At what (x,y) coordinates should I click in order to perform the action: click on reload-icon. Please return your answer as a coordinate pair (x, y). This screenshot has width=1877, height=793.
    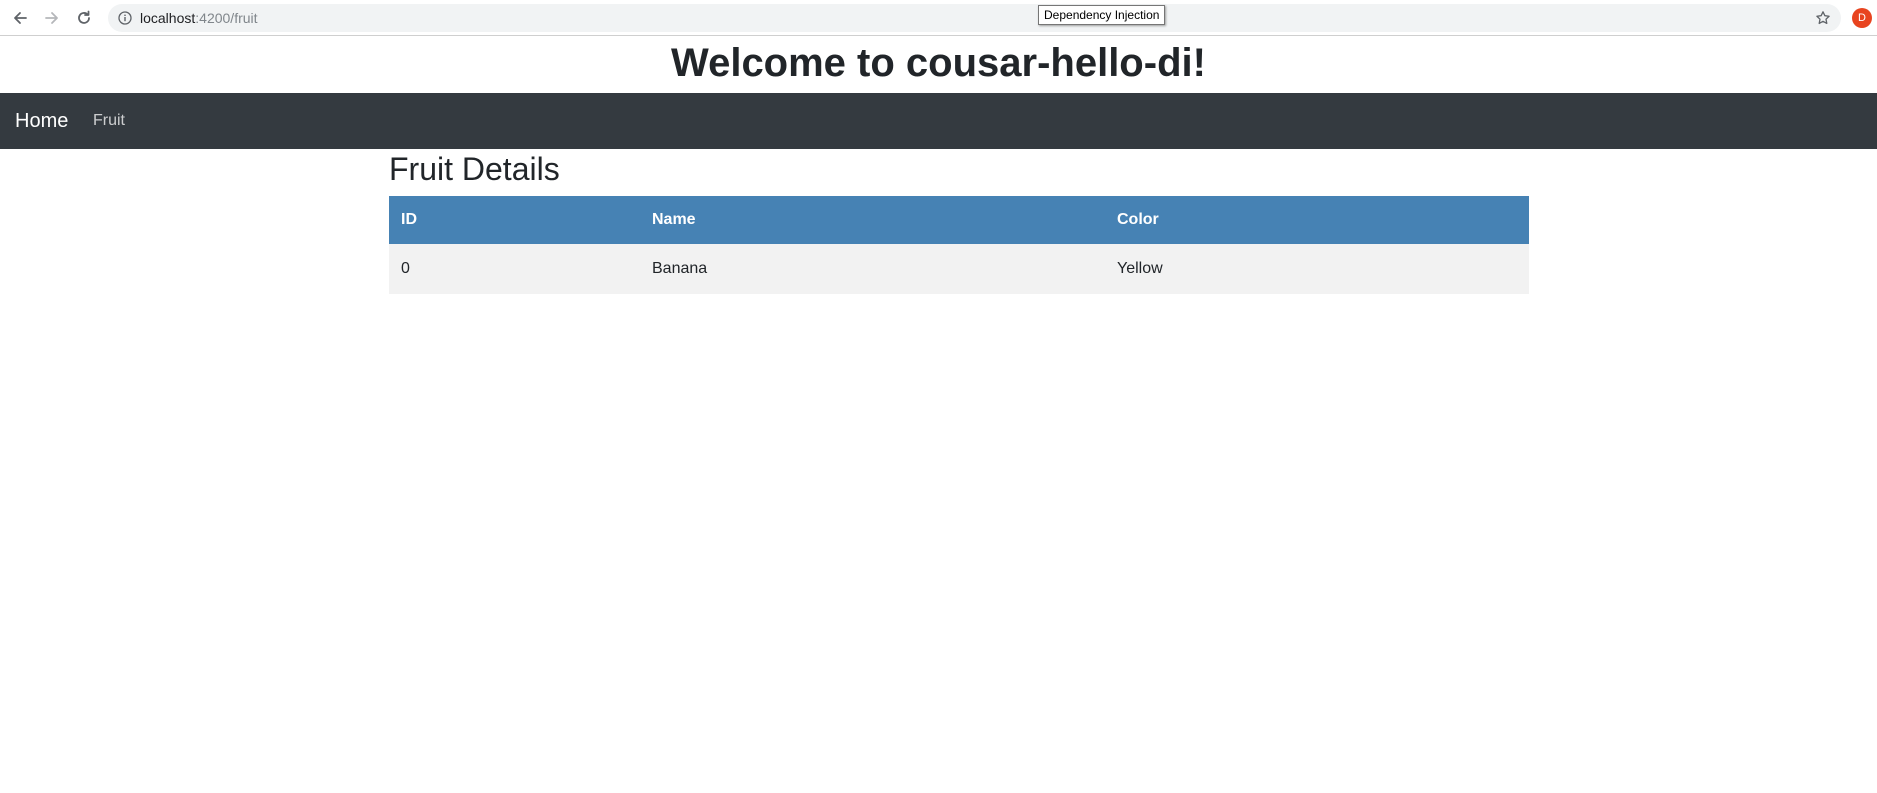
    Looking at the image, I should click on (84, 17).